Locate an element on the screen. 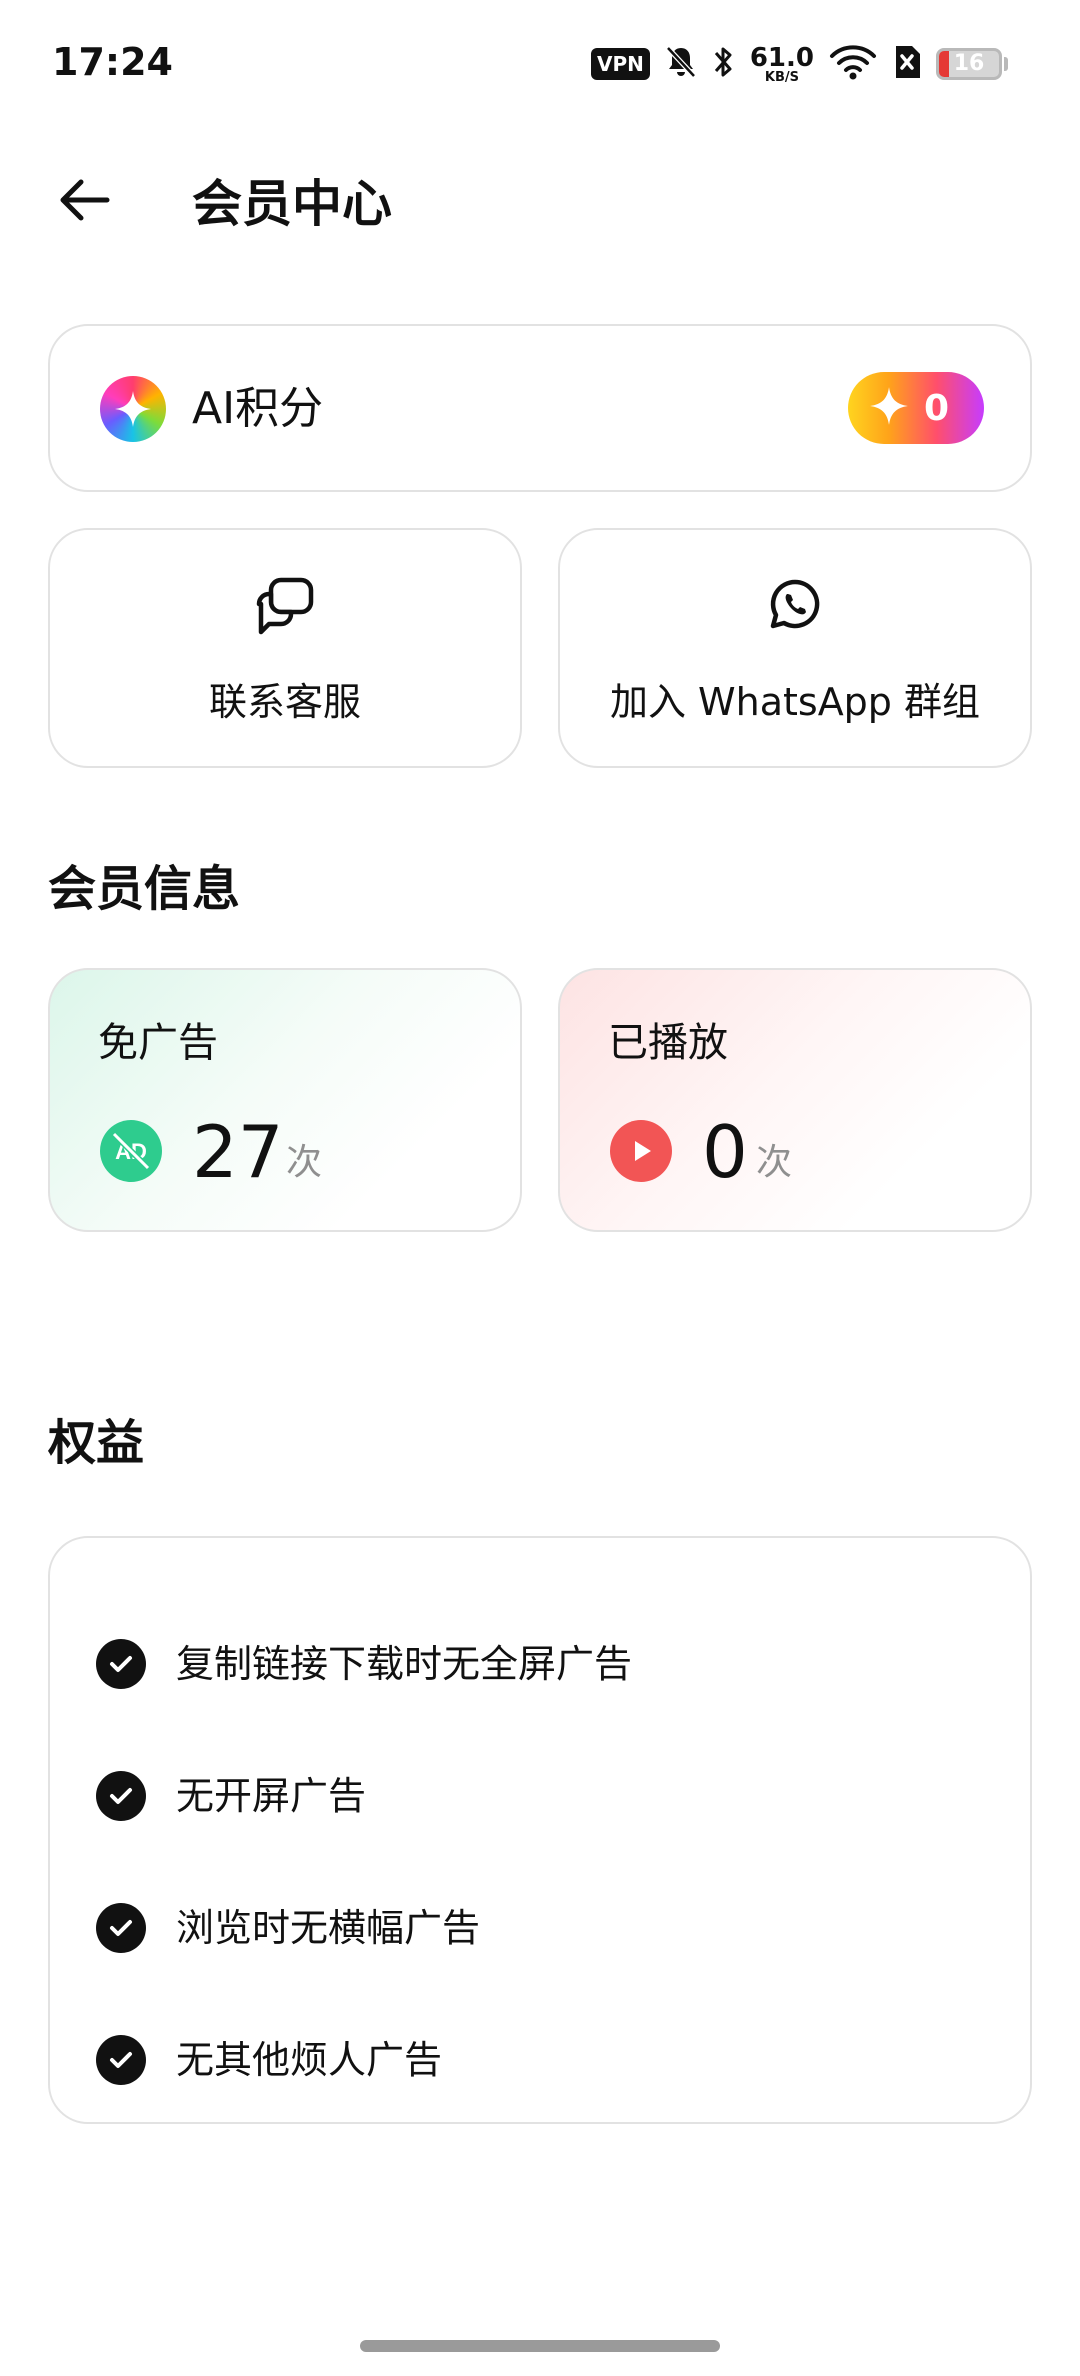  battery-icon: 16 is located at coordinates (969, 64).